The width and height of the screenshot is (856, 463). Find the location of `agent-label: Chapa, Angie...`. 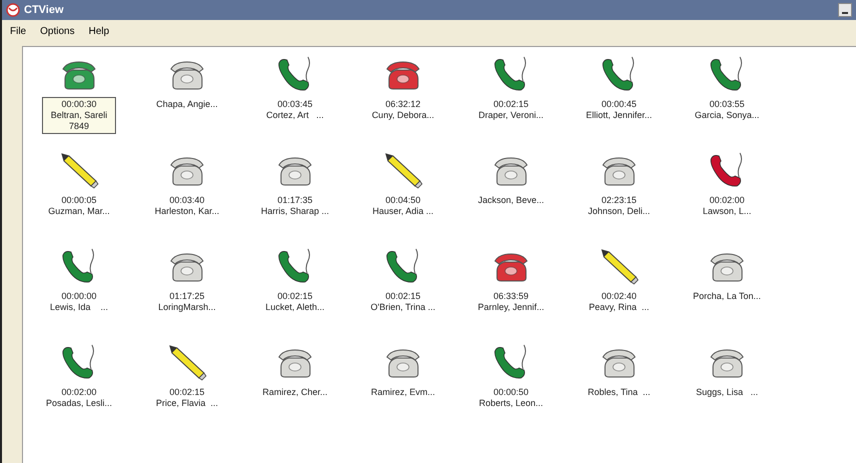

agent-label: Chapa, Angie... is located at coordinates (187, 104).